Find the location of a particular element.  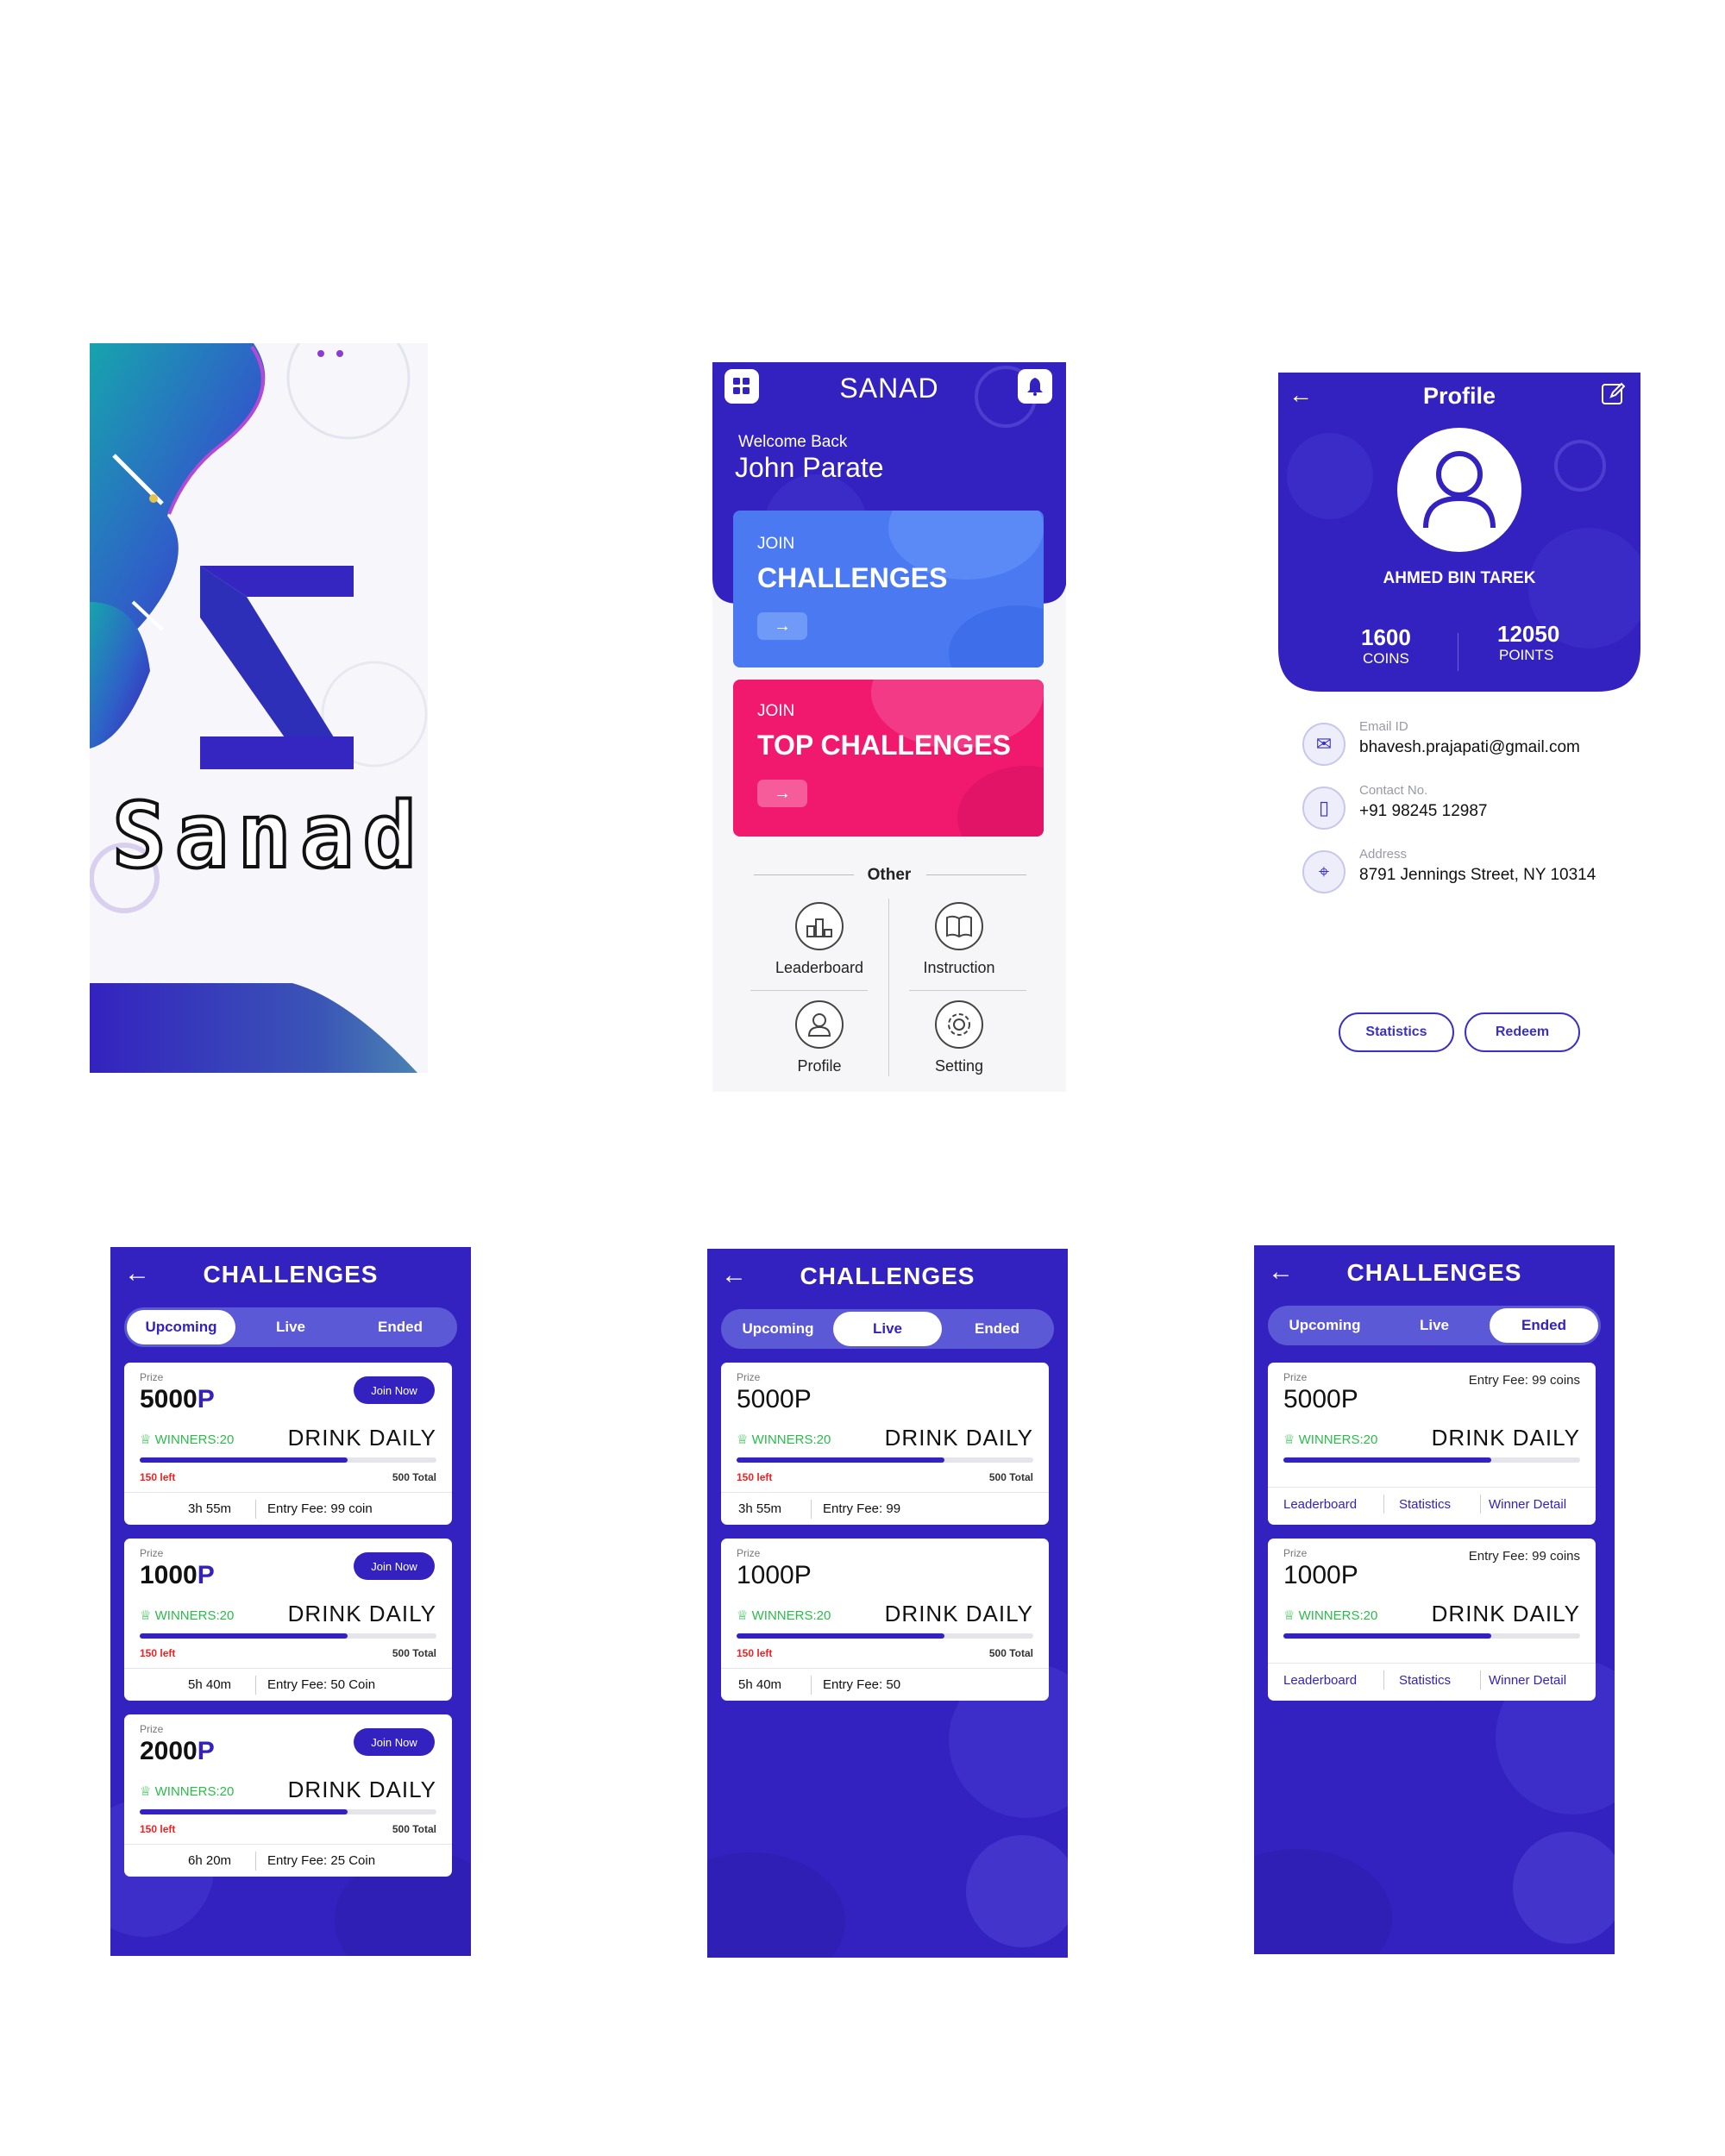

tile-divider-vertical is located at coordinates (889, 987).